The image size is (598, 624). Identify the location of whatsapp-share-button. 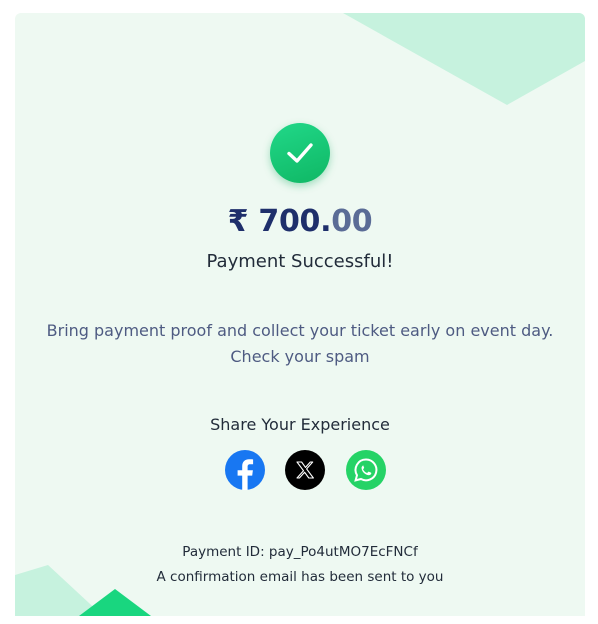
(366, 470).